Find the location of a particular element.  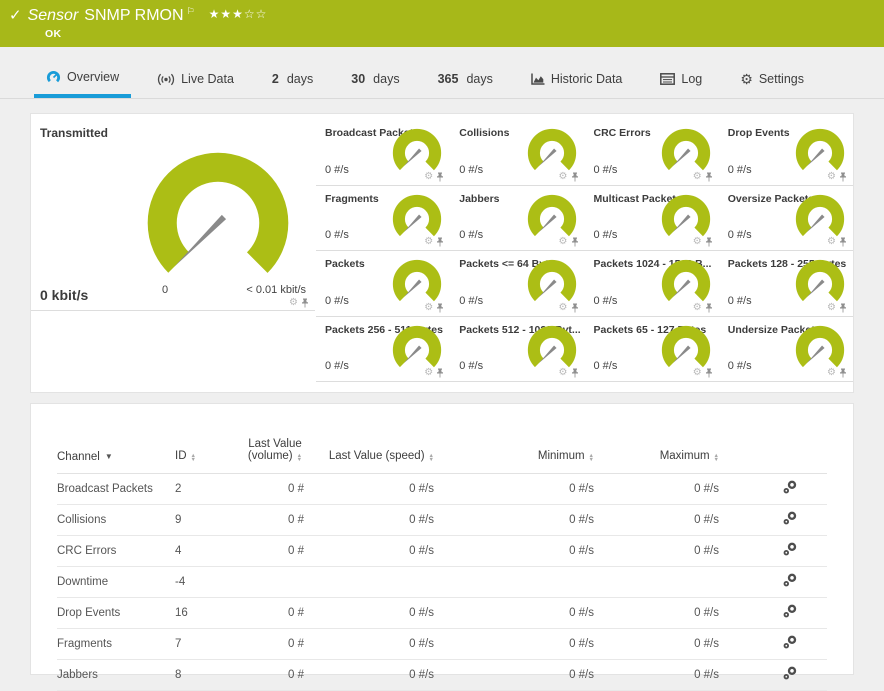

tab-historic-data: Historic Data is located at coordinates (577, 79).